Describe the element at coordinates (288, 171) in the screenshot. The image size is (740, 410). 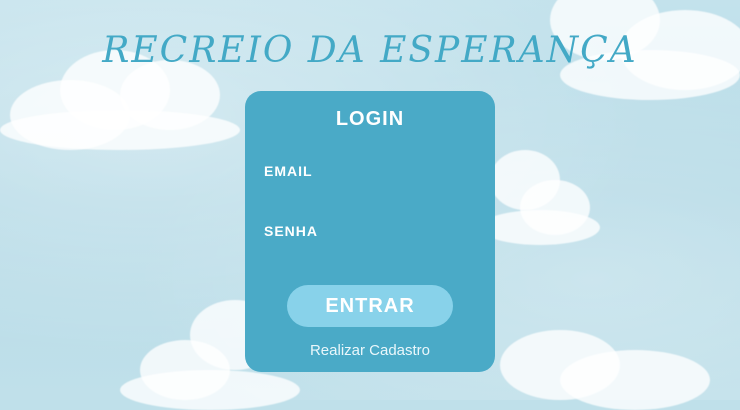
I see `email-label: EMAIL` at that location.